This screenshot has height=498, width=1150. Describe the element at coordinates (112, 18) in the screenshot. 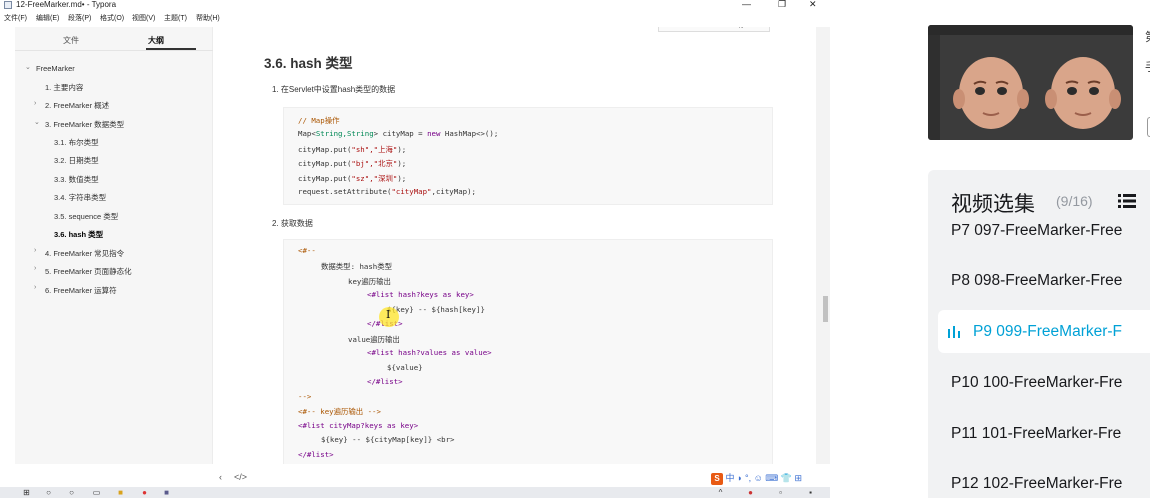

I see `menu-format: 格式(O)` at that location.